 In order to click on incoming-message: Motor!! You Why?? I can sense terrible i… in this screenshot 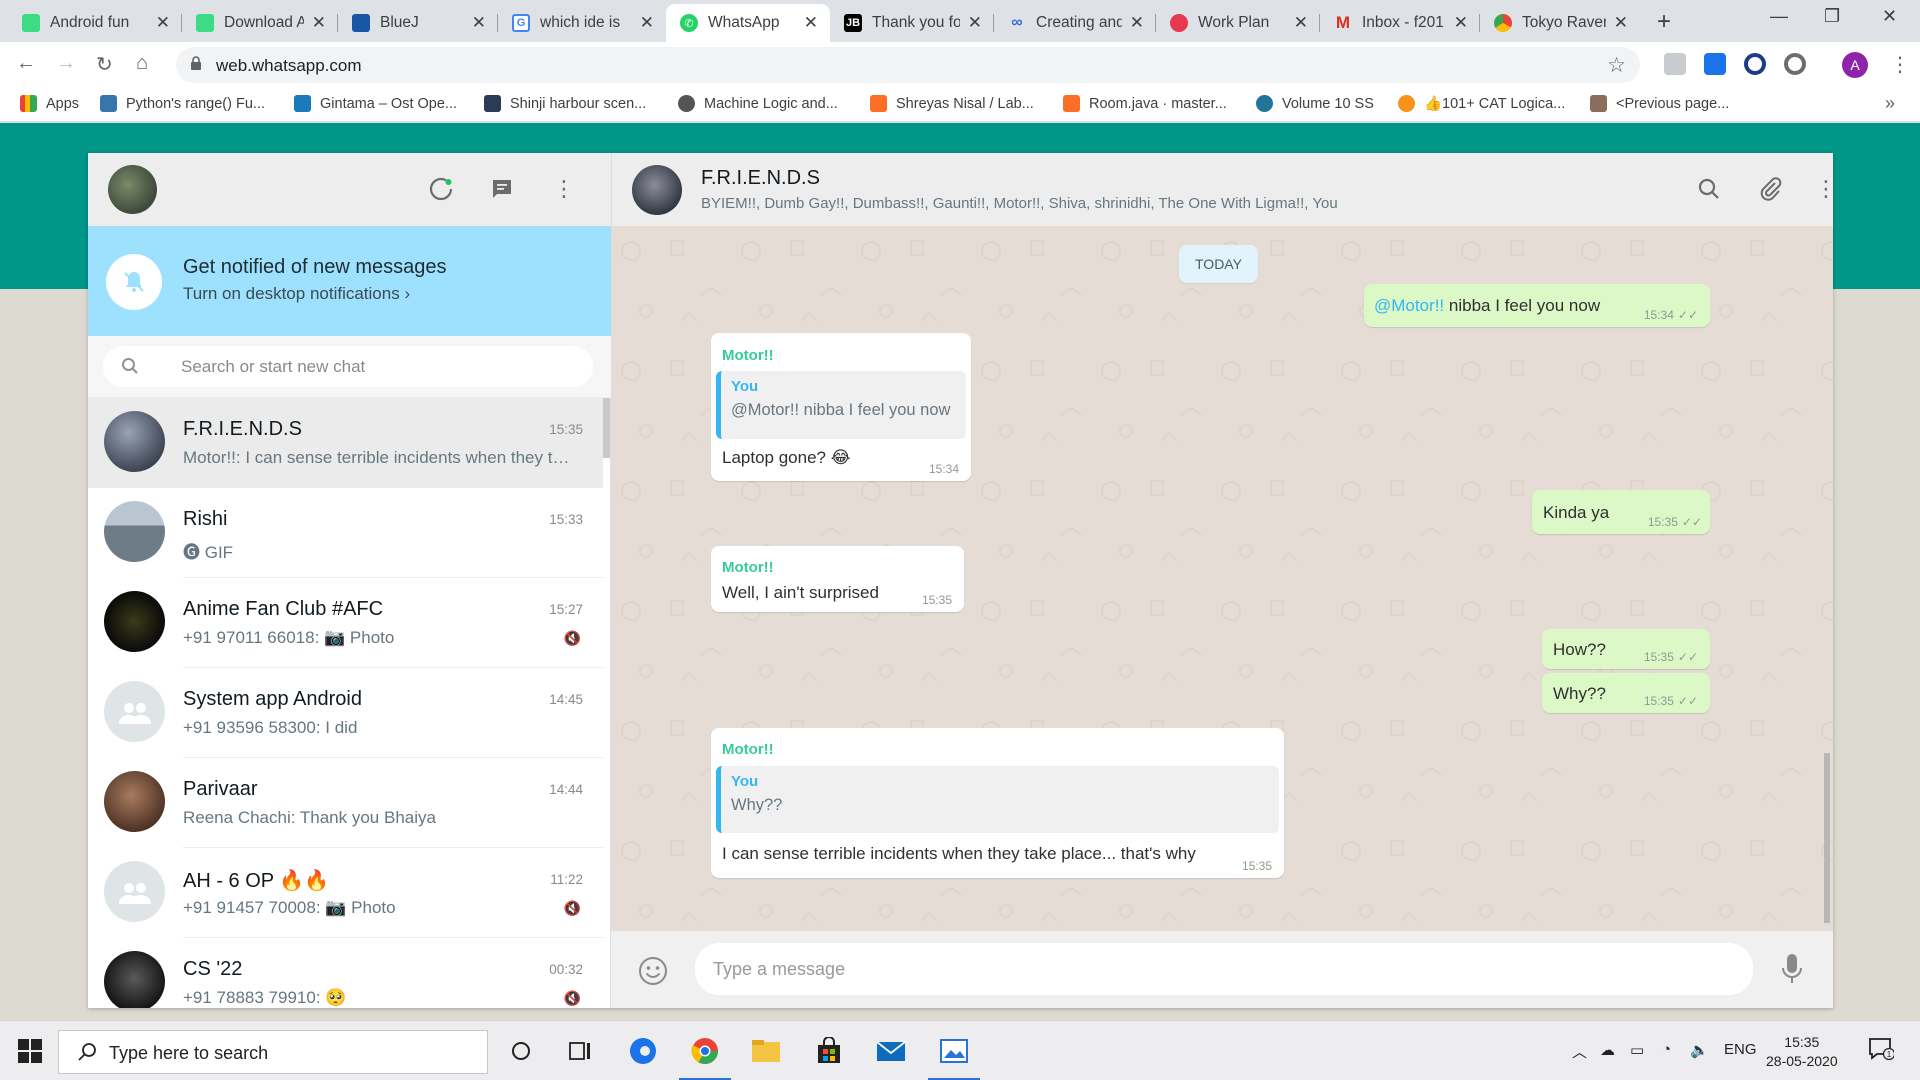, I will do `click(997, 803)`.